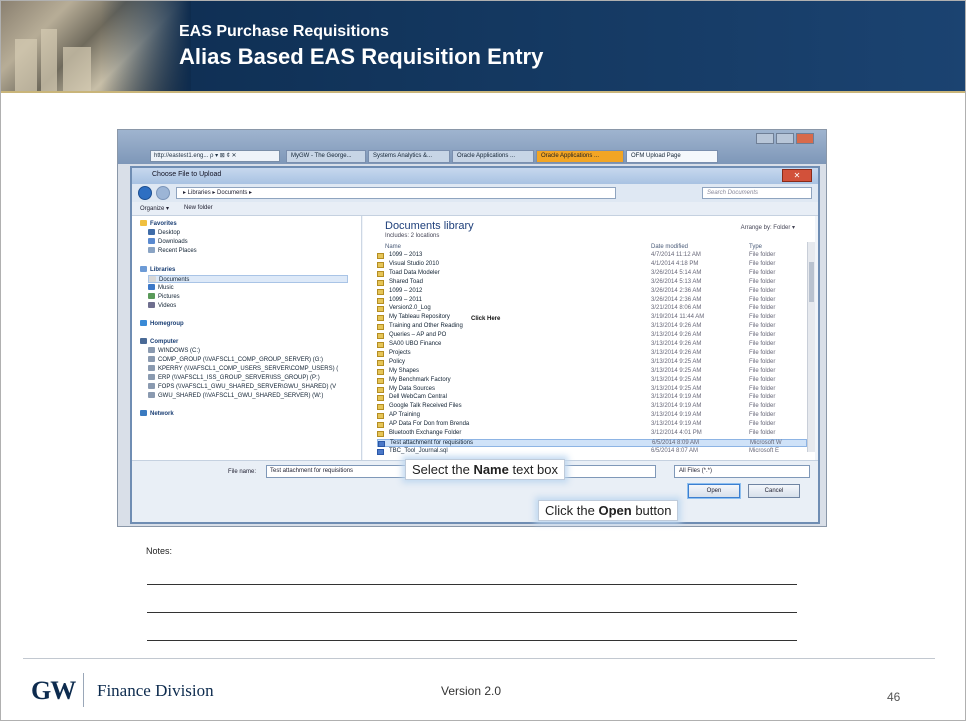 Image resolution: width=966 pixels, height=721 pixels. I want to click on column-header-date: Date modified, so click(669, 247).